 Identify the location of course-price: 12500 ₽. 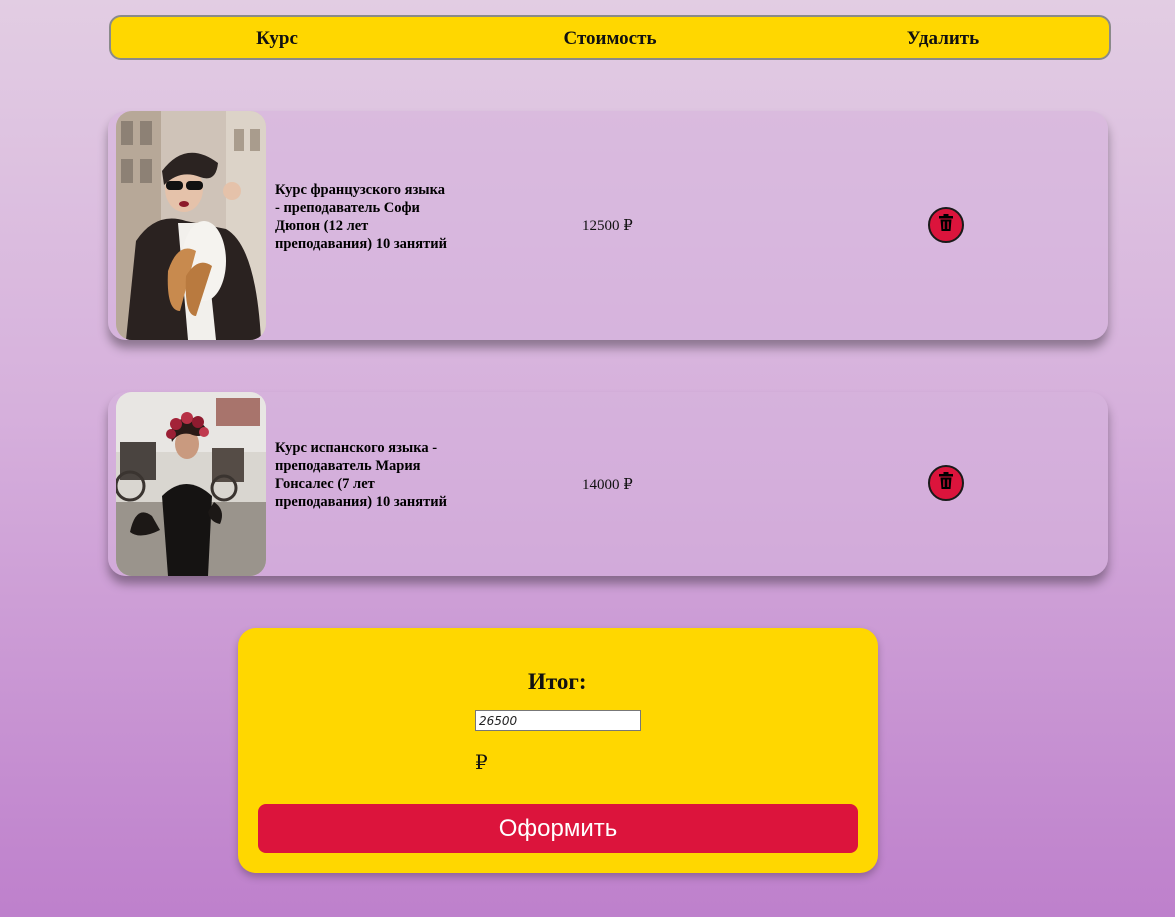
(607, 226).